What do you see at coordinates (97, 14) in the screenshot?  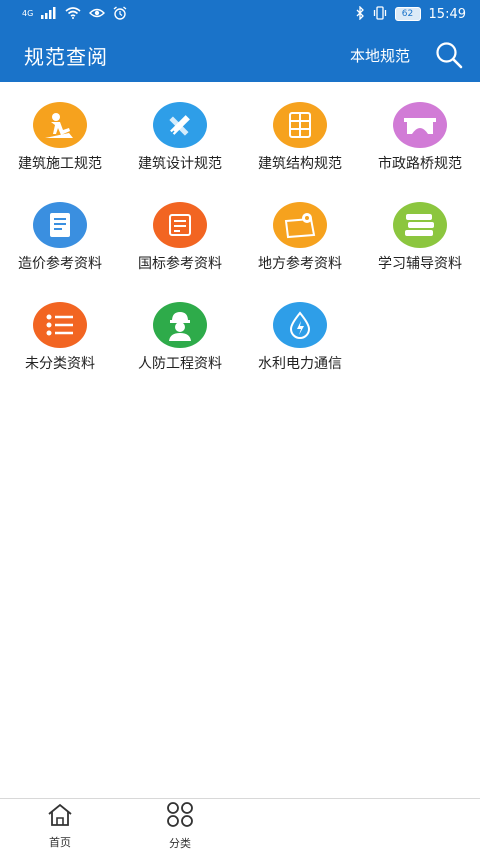 I see `eye-icon` at bounding box center [97, 14].